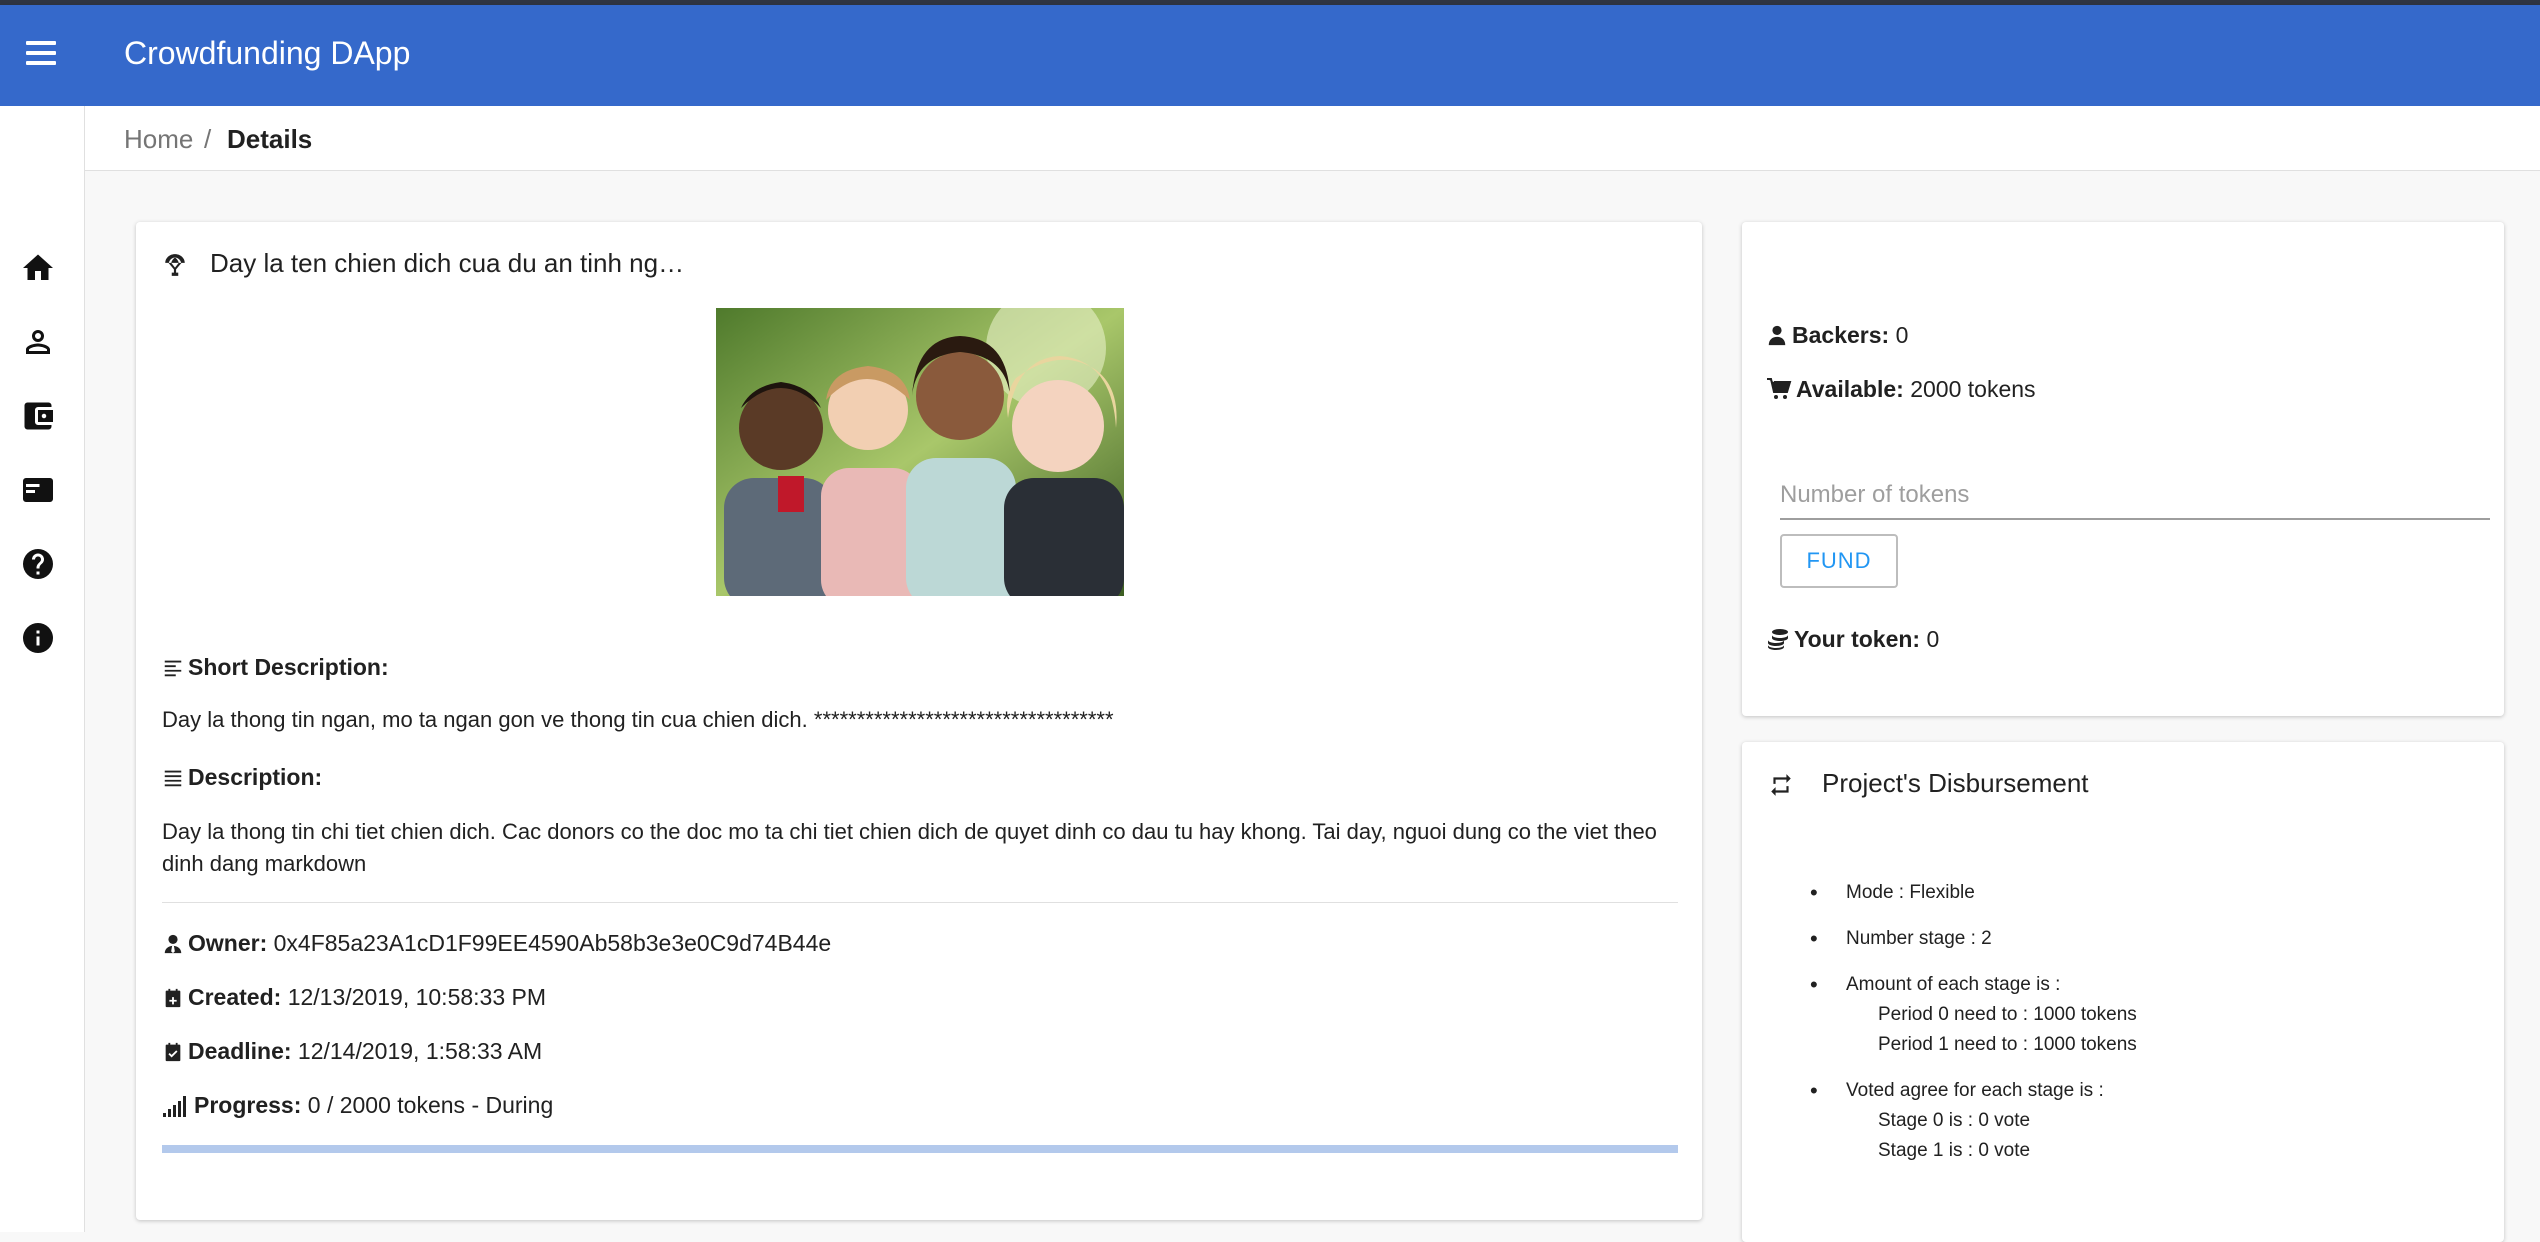 The width and height of the screenshot is (2540, 1242). What do you see at coordinates (174, 1106) in the screenshot?
I see `signal-icon` at bounding box center [174, 1106].